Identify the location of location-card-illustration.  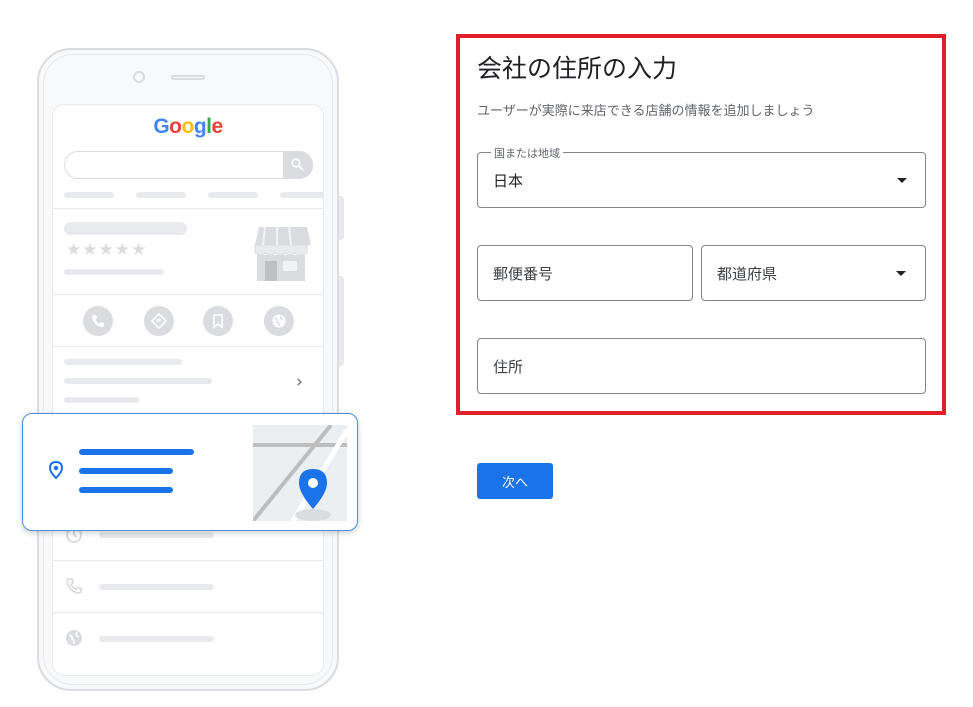
(190, 472).